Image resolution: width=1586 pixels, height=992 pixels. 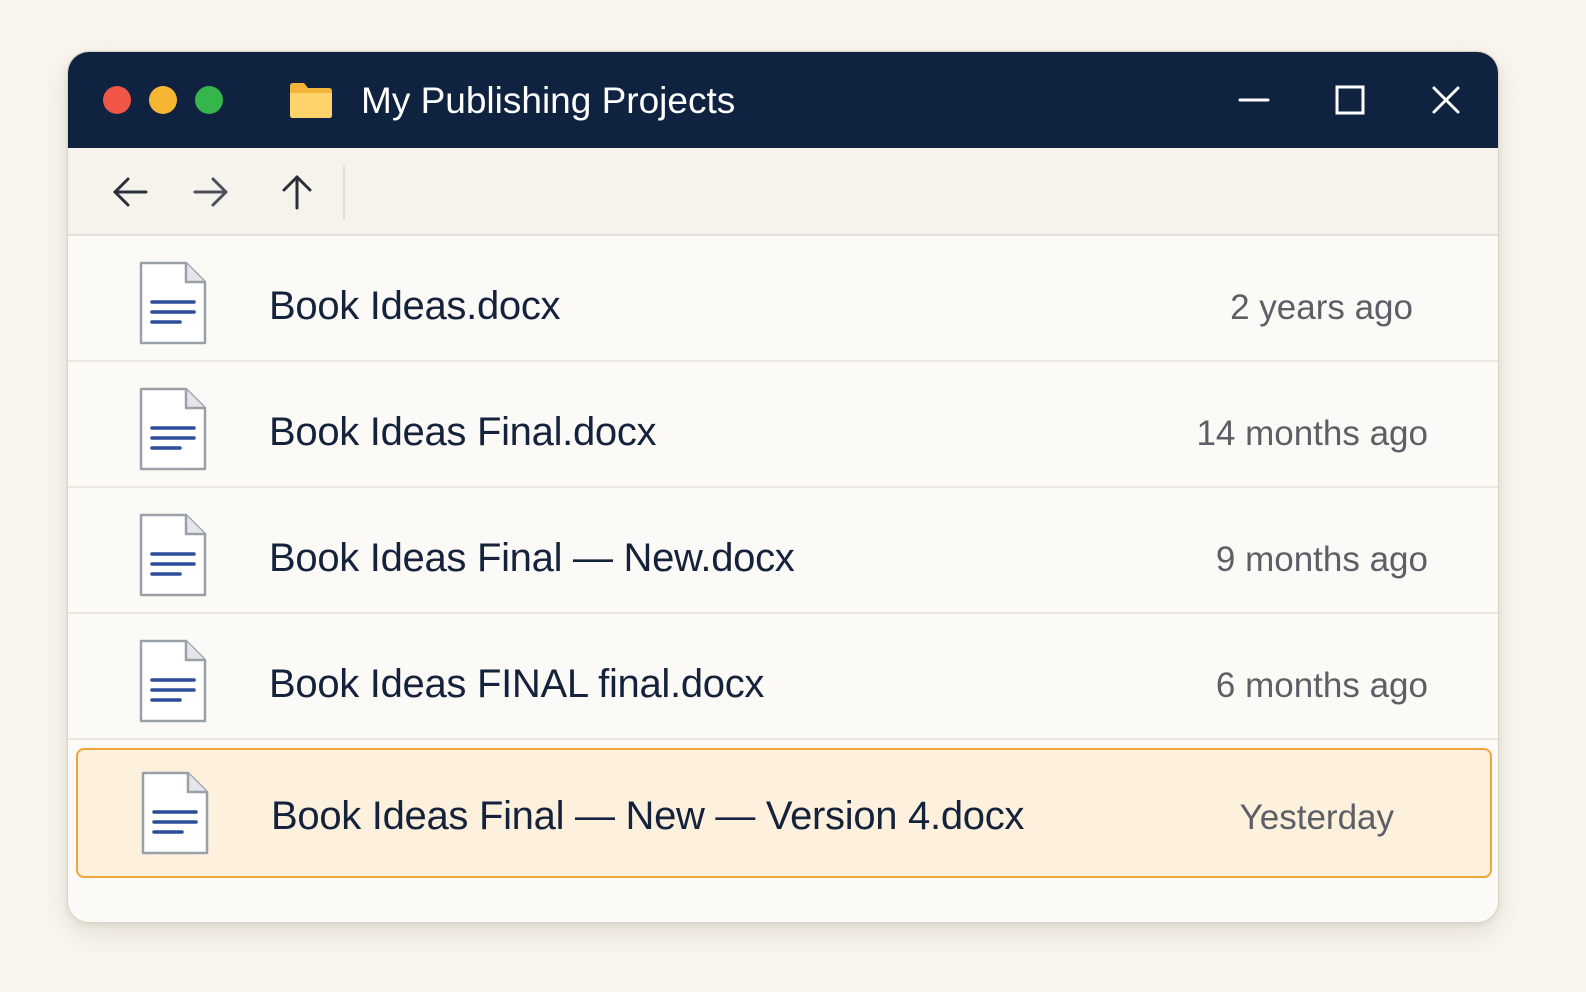 I want to click on minimize-button, so click(x=1254, y=100).